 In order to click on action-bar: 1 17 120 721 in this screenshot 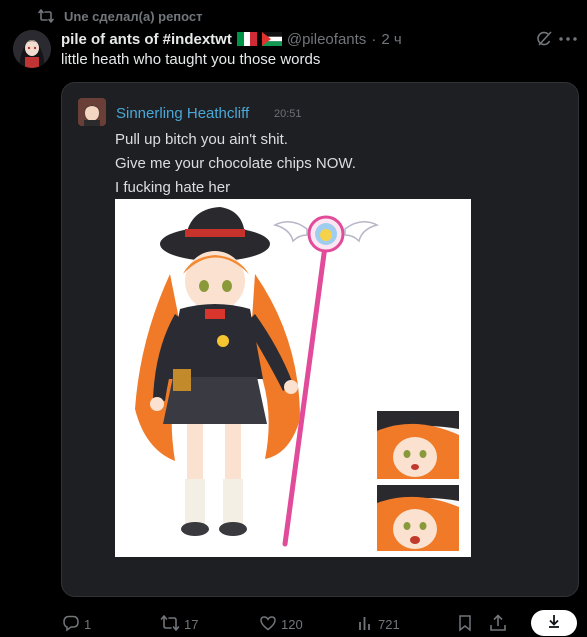, I will do `click(293, 624)`.